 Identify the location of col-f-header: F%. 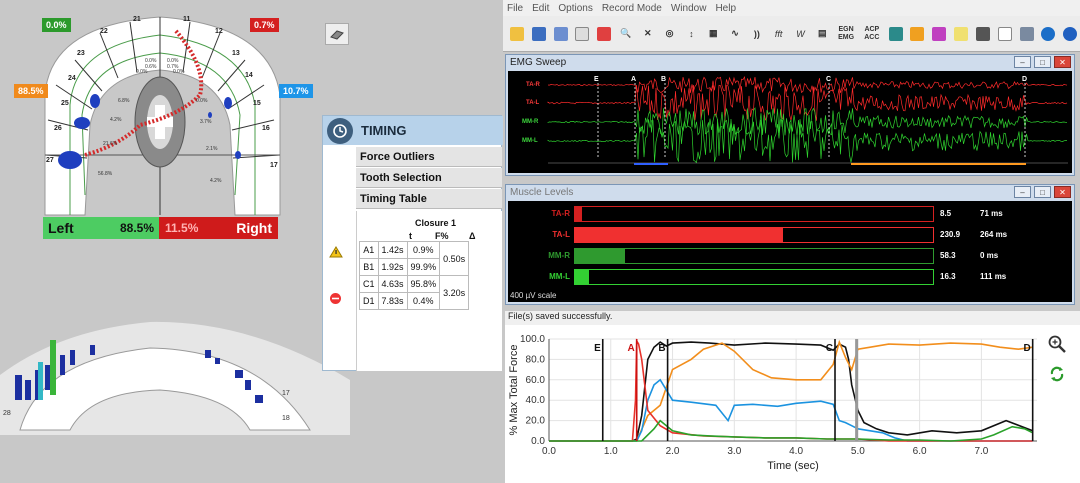
(442, 236).